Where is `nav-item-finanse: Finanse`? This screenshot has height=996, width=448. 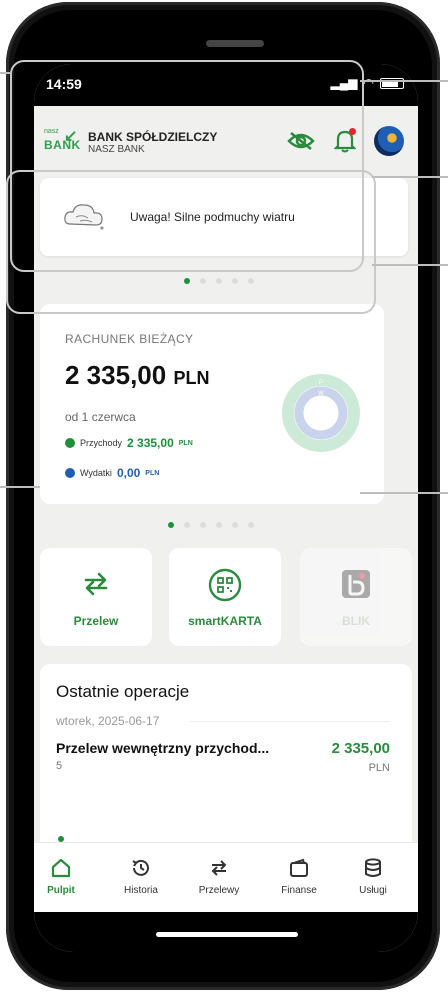
nav-item-finanse: Finanse is located at coordinates (299, 876).